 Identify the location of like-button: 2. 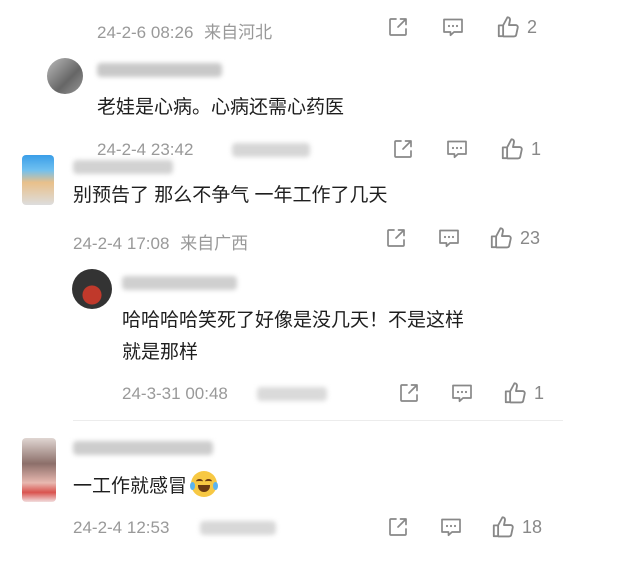
(516, 27).